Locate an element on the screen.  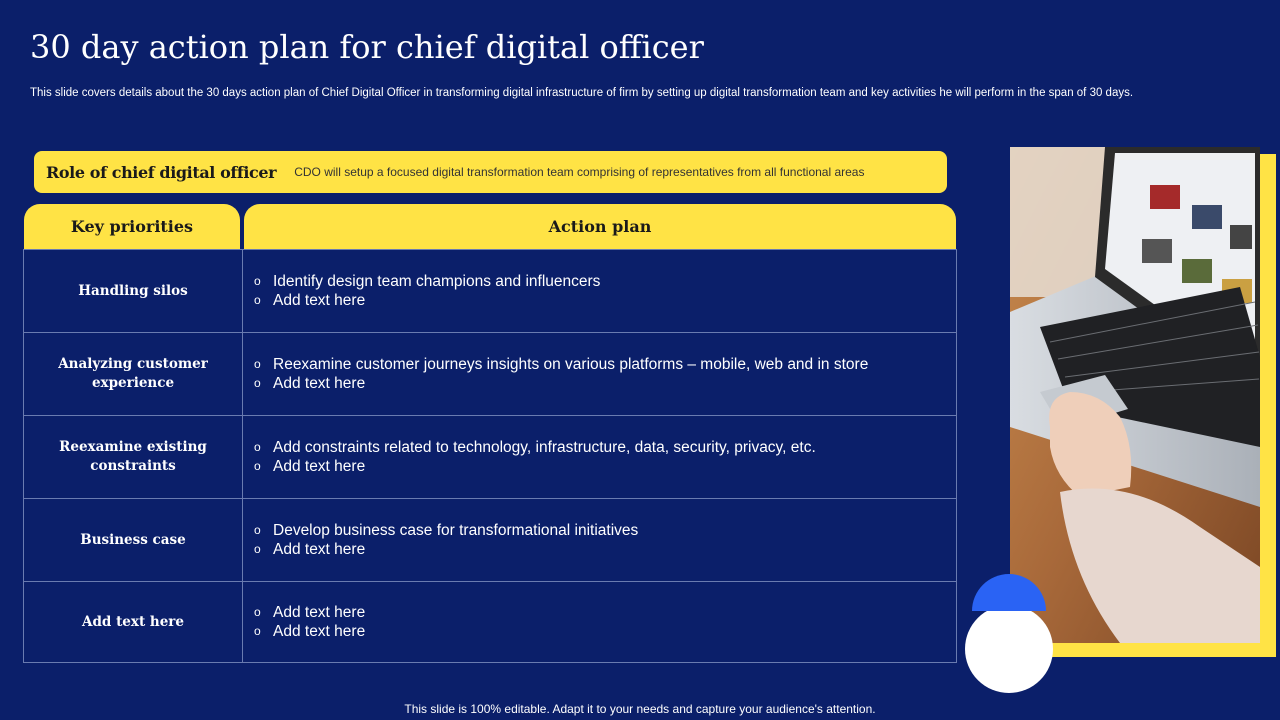
priority-cell: Add text here is located at coordinates (133, 622).